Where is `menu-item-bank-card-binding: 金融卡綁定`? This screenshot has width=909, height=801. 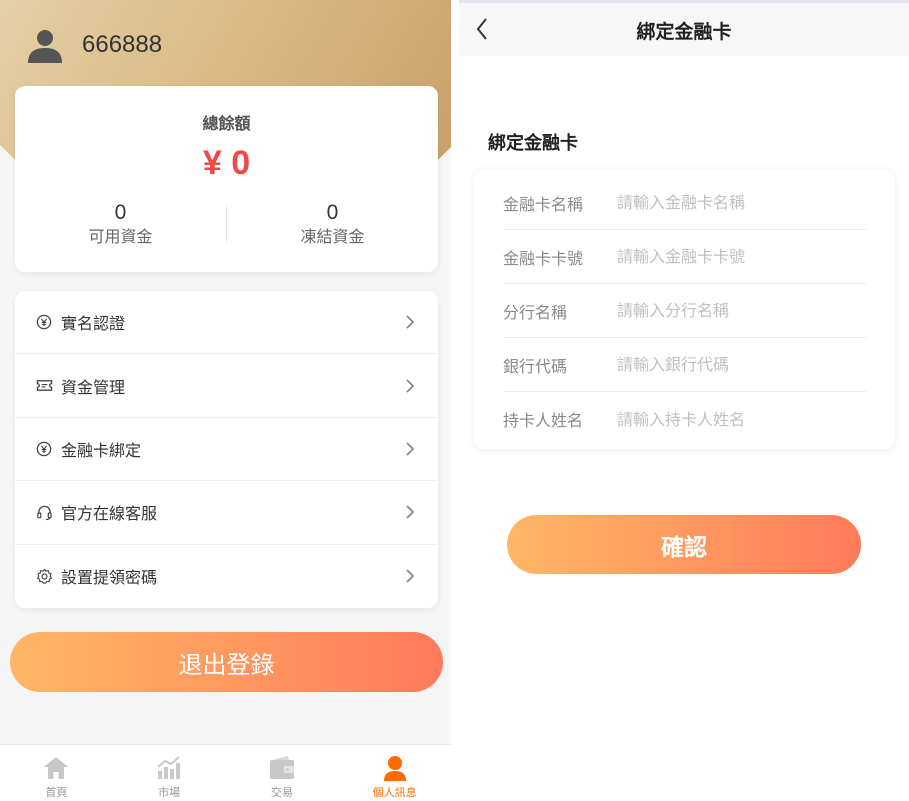
menu-item-bank-card-binding: 金融卡綁定 is located at coordinates (226, 450).